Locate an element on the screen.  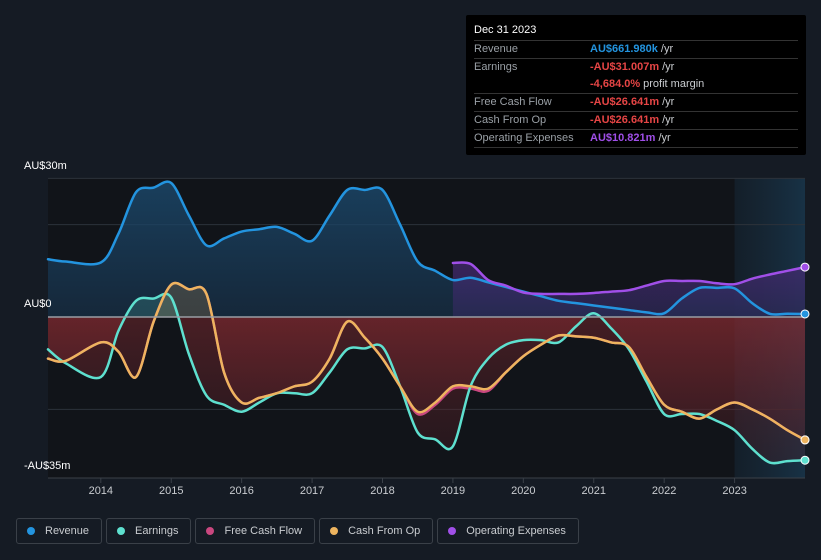
x-tick-label: 2019 is located at coordinates (453, 491).